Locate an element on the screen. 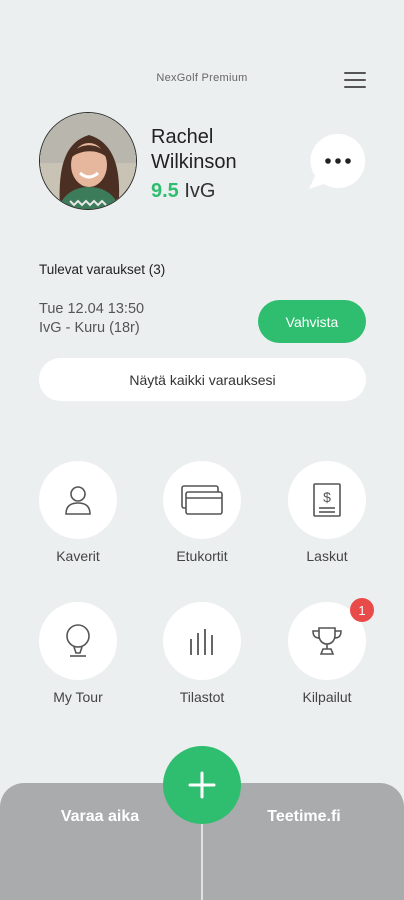  teetime-button: Teetime.fi is located at coordinates (304, 823).